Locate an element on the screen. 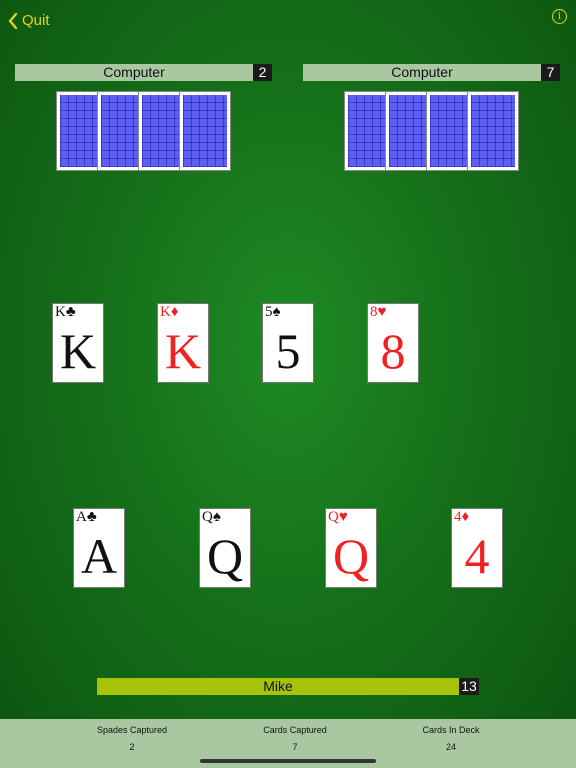 This screenshot has width=576, height=768. card-corner: K♦ is located at coordinates (169, 312).